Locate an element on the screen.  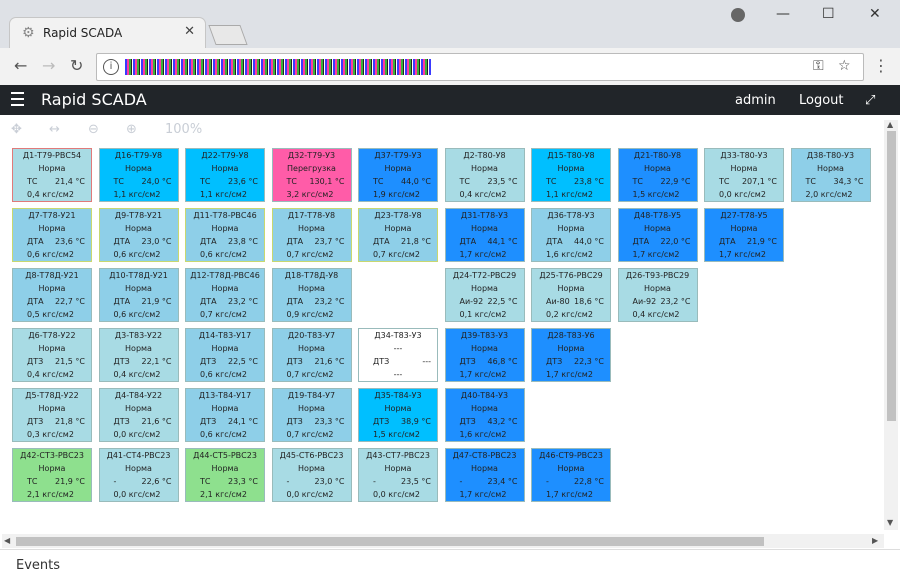
tank-title: Д41-СТ4-РВС23 is located at coordinates (138, 455).